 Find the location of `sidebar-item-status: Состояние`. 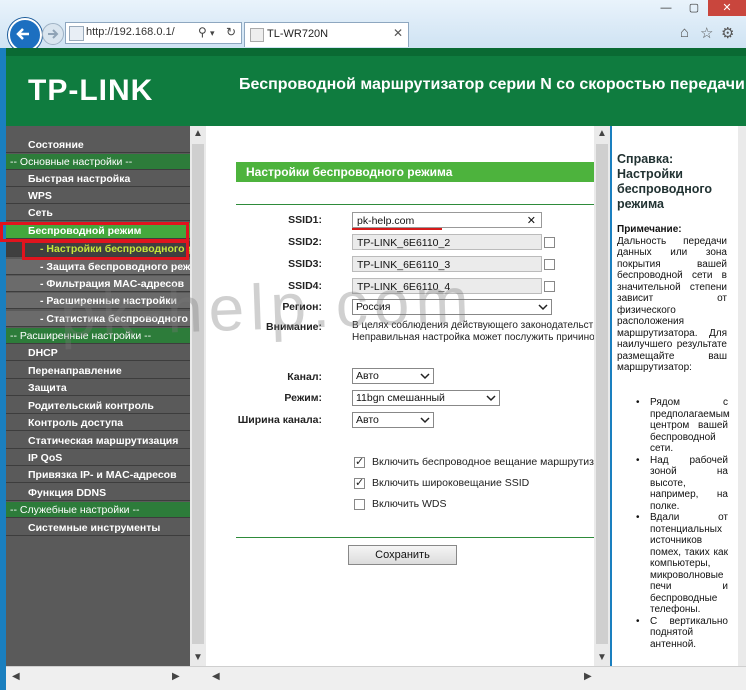

sidebar-item-status: Состояние is located at coordinates (98, 145).